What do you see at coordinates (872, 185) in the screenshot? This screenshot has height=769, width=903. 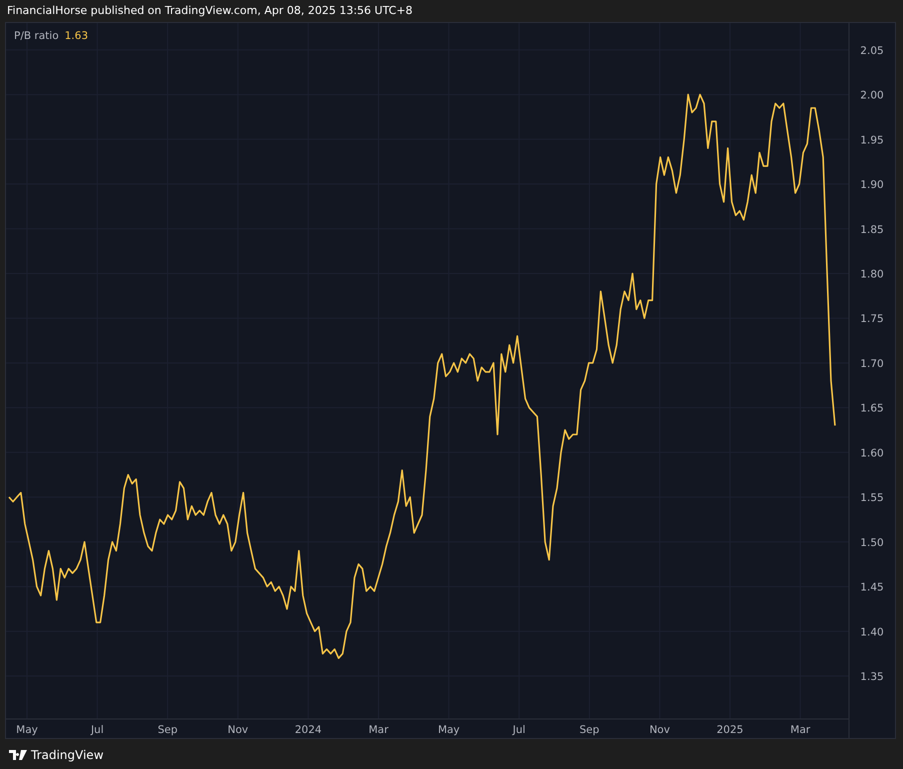 I see `y-axis-label: 1.90` at bounding box center [872, 185].